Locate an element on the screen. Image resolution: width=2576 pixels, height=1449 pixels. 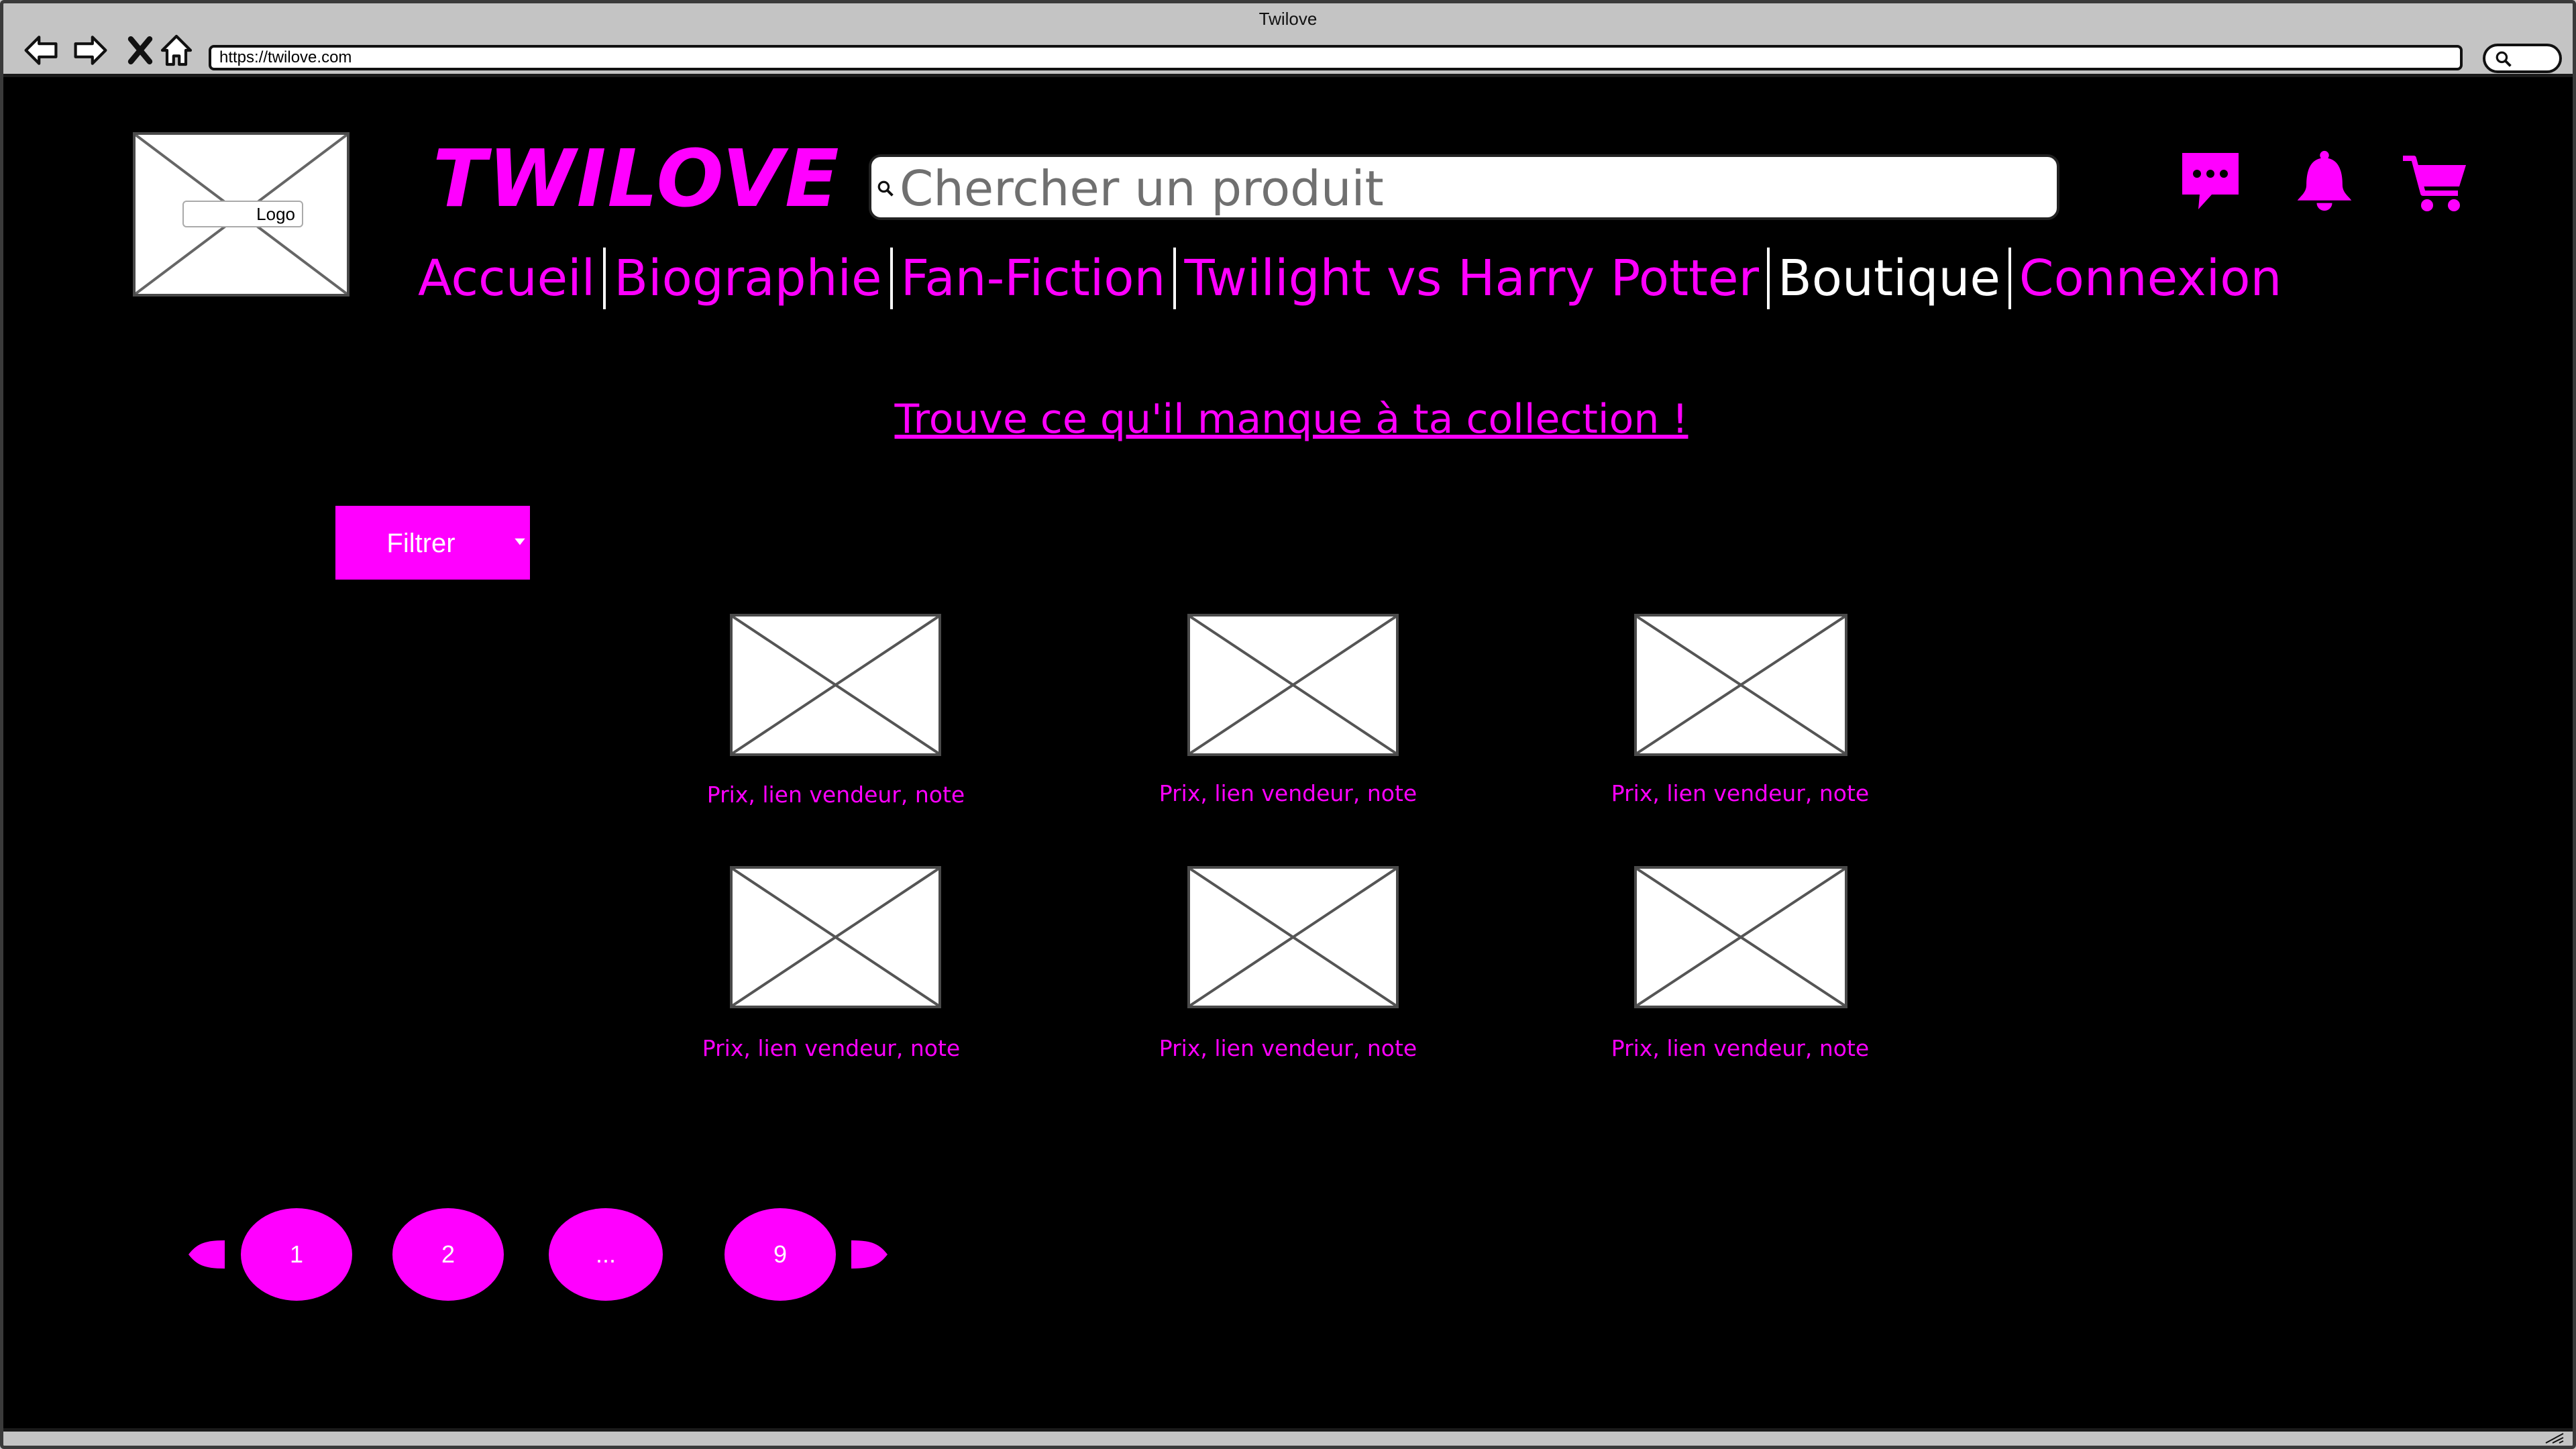
nav-item-fan-fiction: Fan-Fiction is located at coordinates (1033, 278).